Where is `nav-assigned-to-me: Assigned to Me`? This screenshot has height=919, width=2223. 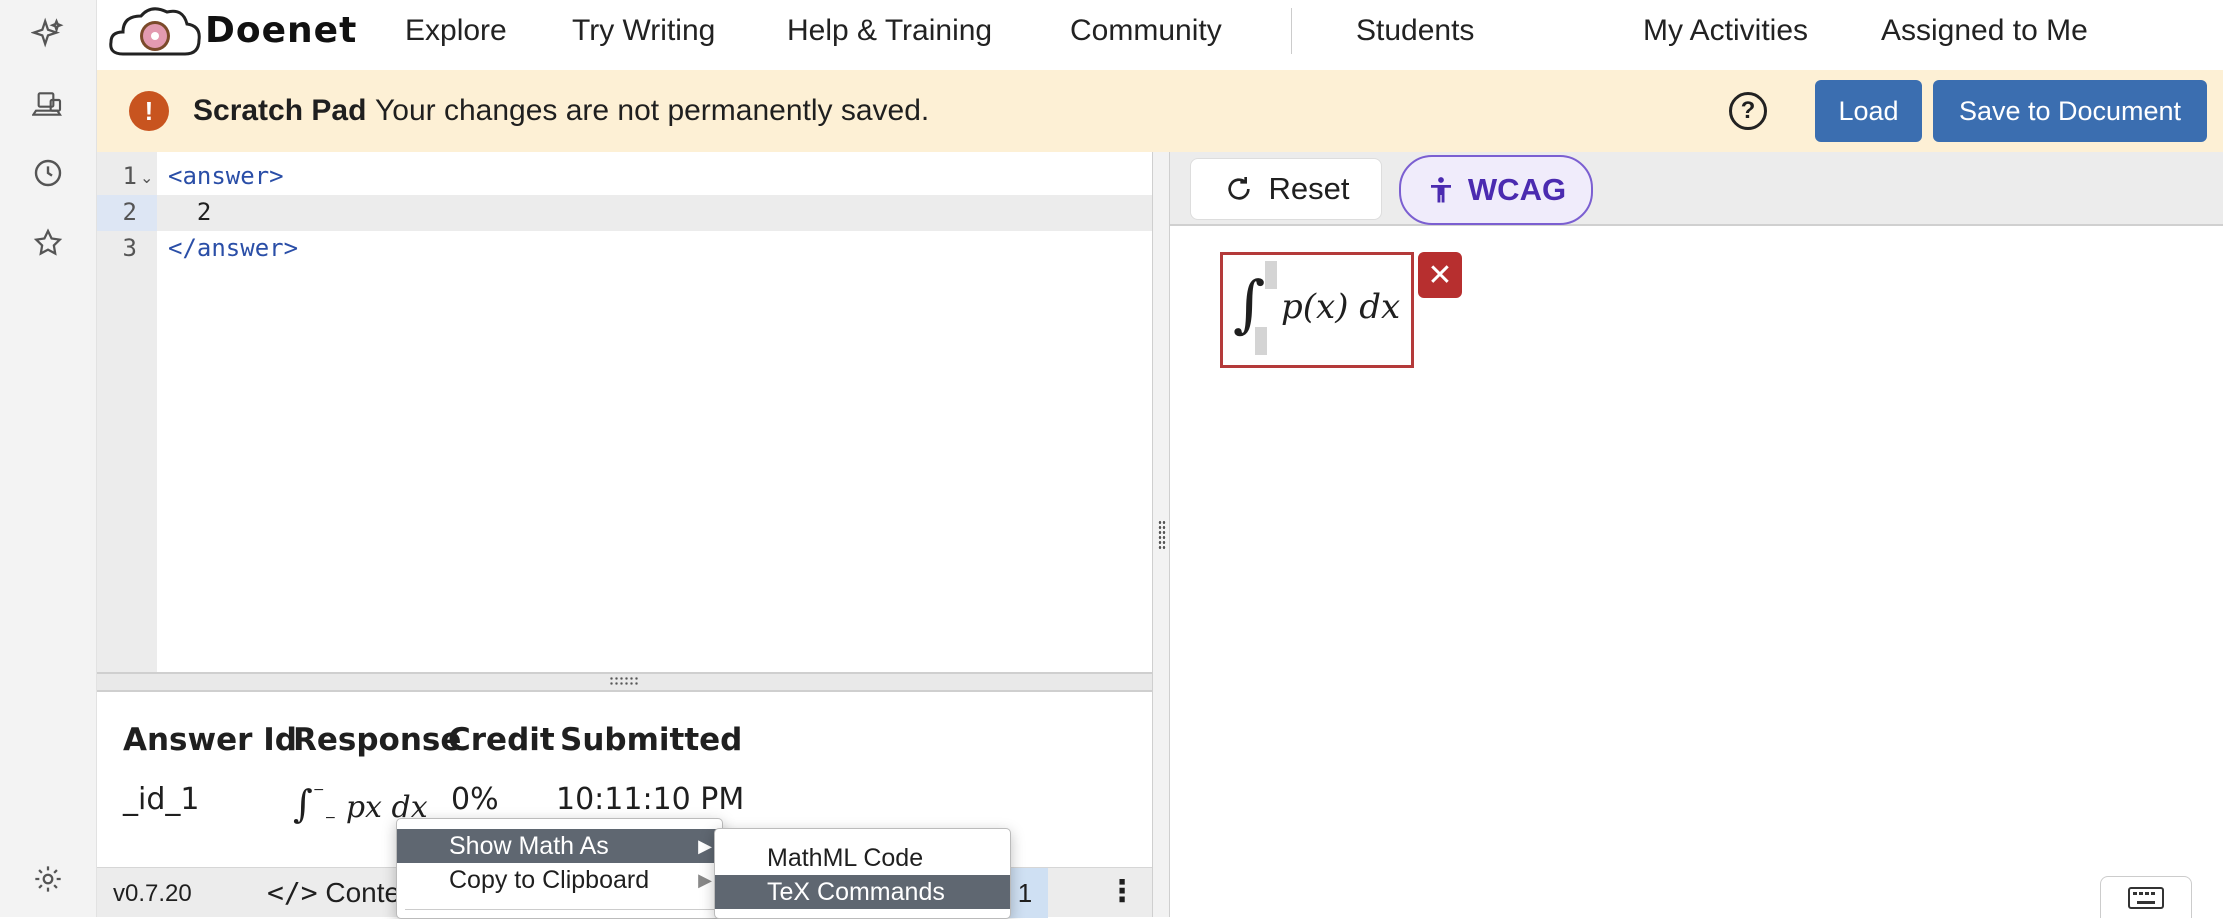 nav-assigned-to-me: Assigned to Me is located at coordinates (1984, 31).